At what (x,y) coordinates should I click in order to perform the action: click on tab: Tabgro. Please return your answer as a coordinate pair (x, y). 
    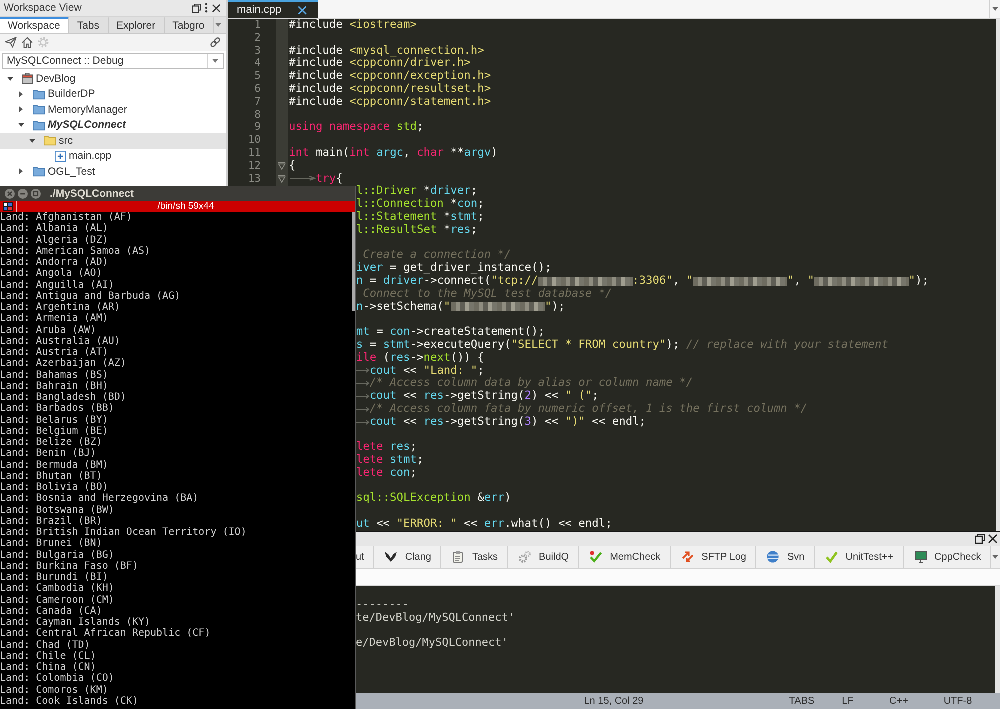
    Looking at the image, I should click on (189, 25).